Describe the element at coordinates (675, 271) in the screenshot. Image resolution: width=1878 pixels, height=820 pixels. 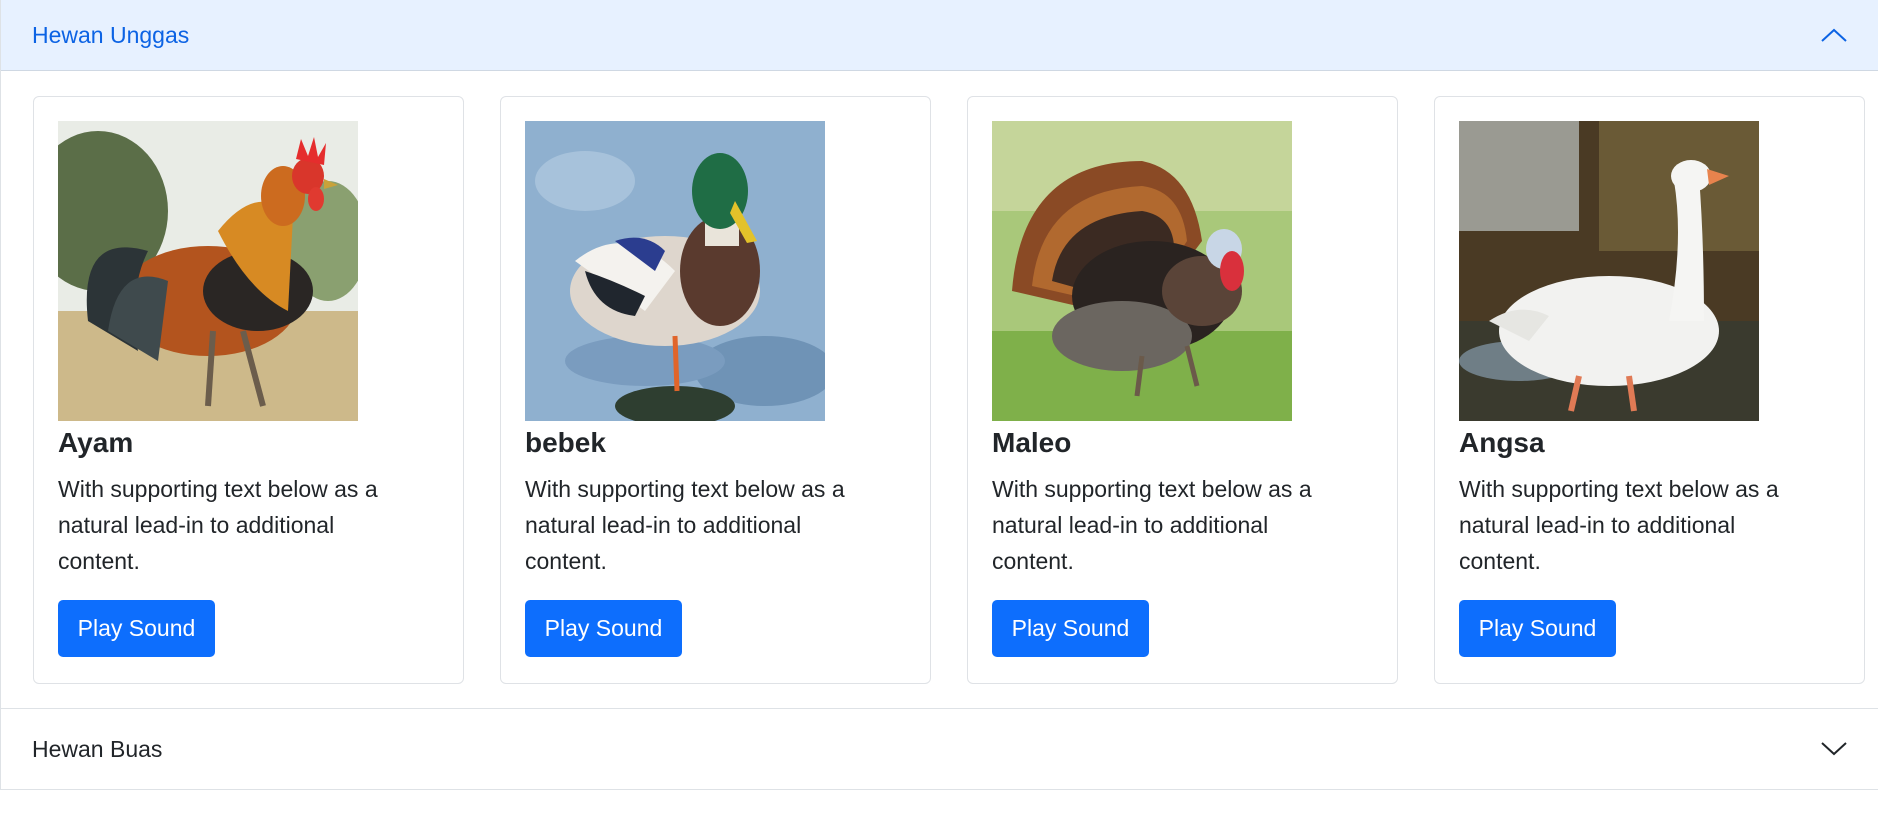
I see `mallard-duck-photo` at that location.